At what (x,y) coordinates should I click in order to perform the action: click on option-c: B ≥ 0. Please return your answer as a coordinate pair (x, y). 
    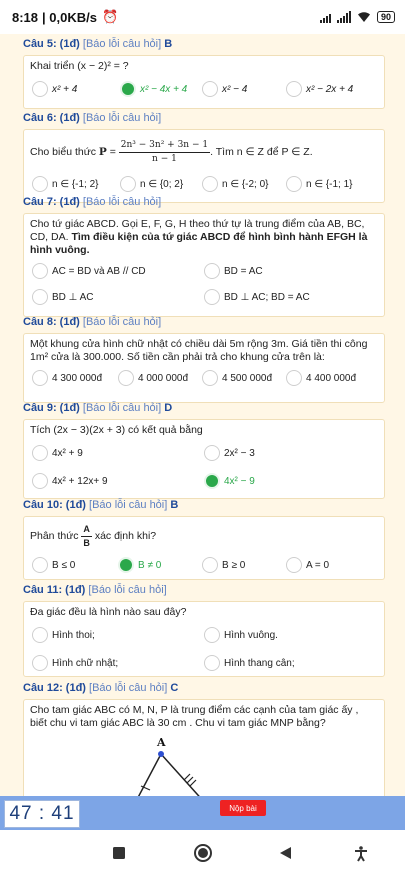
    Looking at the image, I should click on (223, 565).